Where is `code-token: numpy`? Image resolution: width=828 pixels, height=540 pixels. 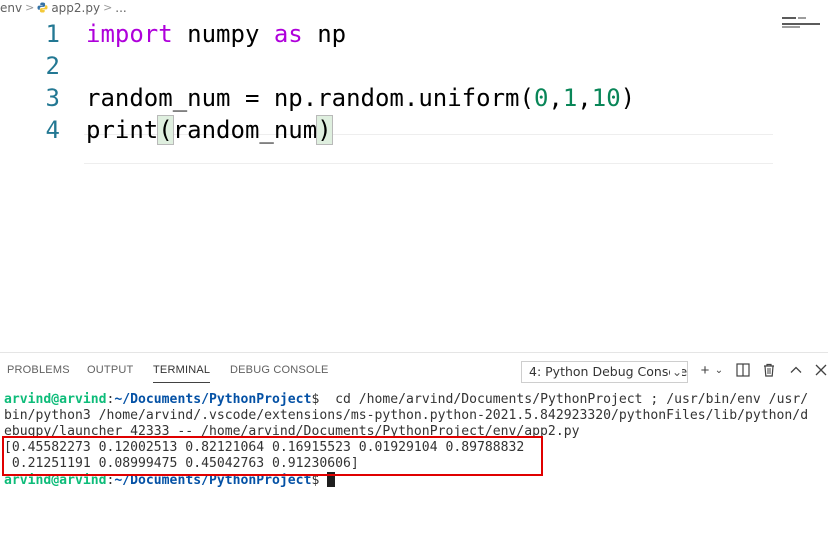
code-token: numpy is located at coordinates (223, 34).